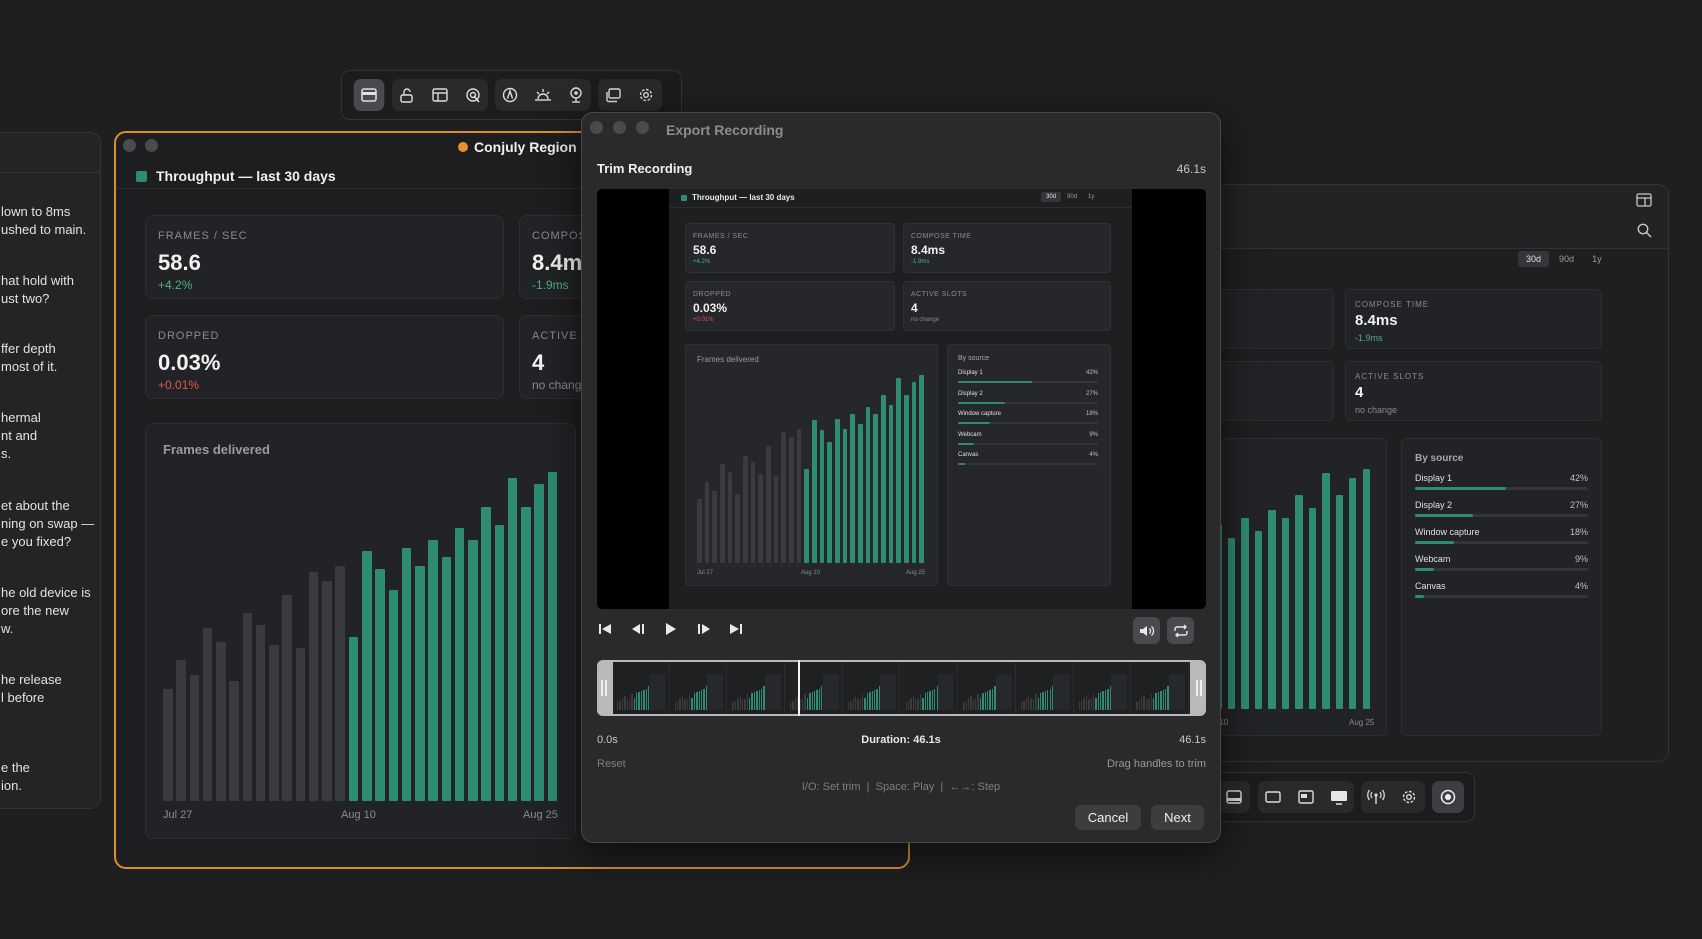 This screenshot has width=1702, height=939. Describe the element at coordinates (1180, 630) in the screenshot. I see `loop-icon` at that location.